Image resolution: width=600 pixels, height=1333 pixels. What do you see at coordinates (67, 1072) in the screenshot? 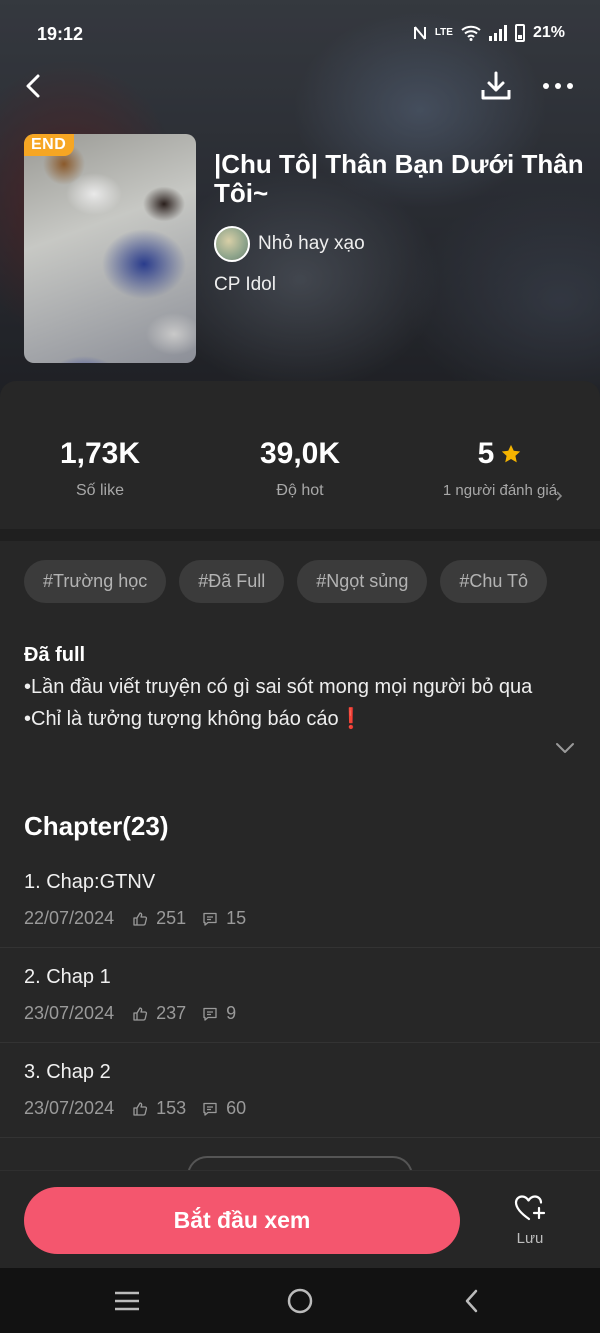
I see `chapter-title: 3. Chap 2` at bounding box center [67, 1072].